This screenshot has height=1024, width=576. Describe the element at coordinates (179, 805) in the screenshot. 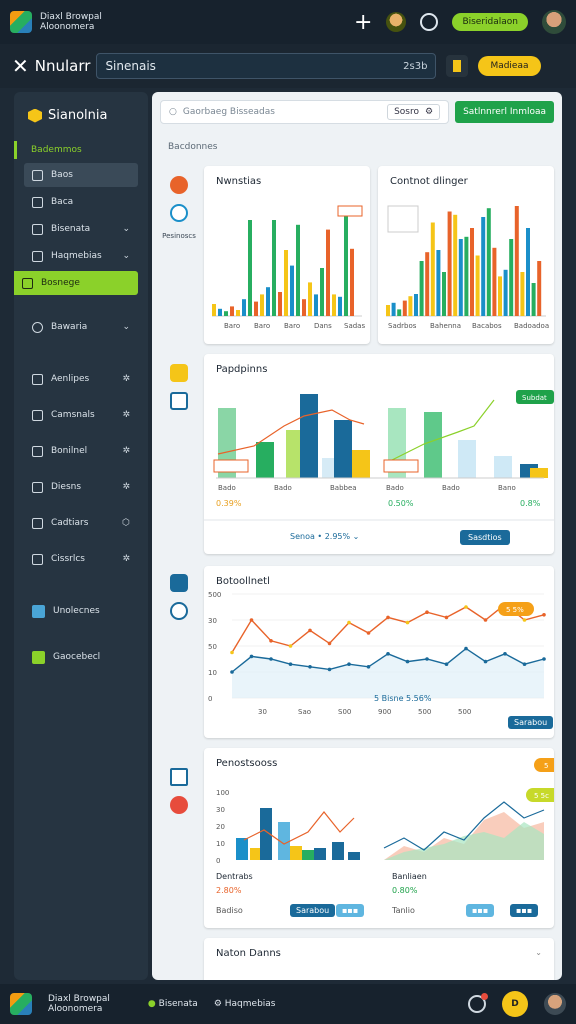

I see `heart-icon` at that location.